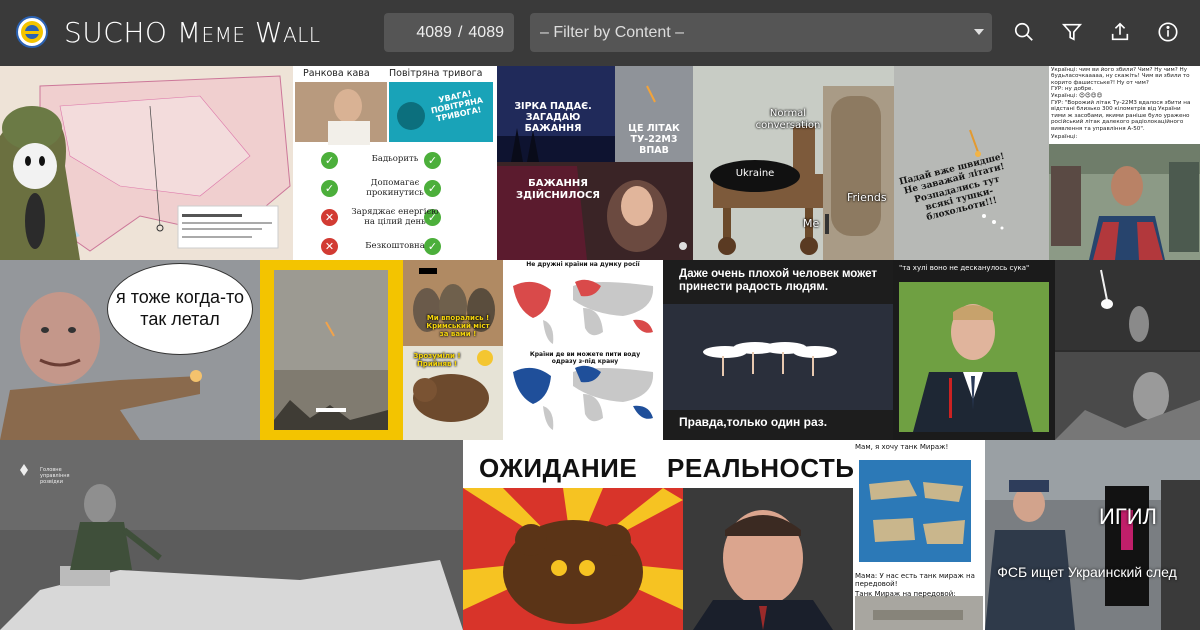  I want to click on tank-bottom-caption: Танк Мираж на передовой:, so click(905, 594).